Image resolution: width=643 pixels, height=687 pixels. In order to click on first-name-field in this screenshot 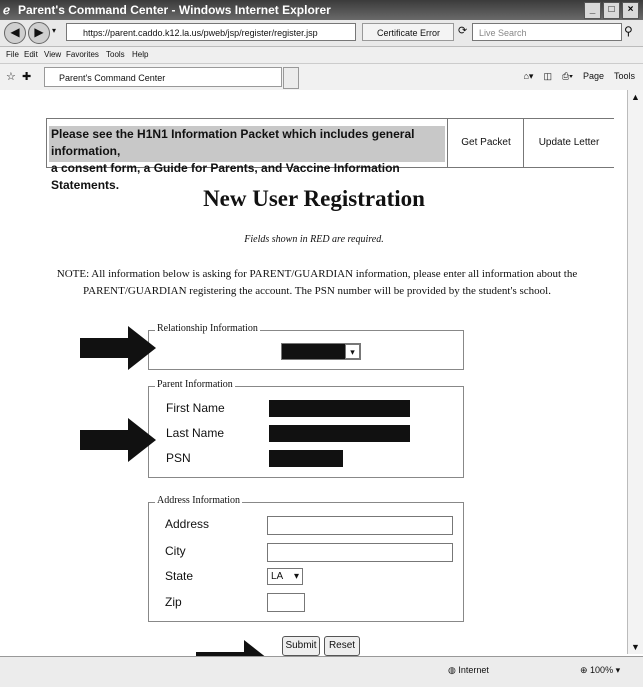, I will do `click(339, 408)`.